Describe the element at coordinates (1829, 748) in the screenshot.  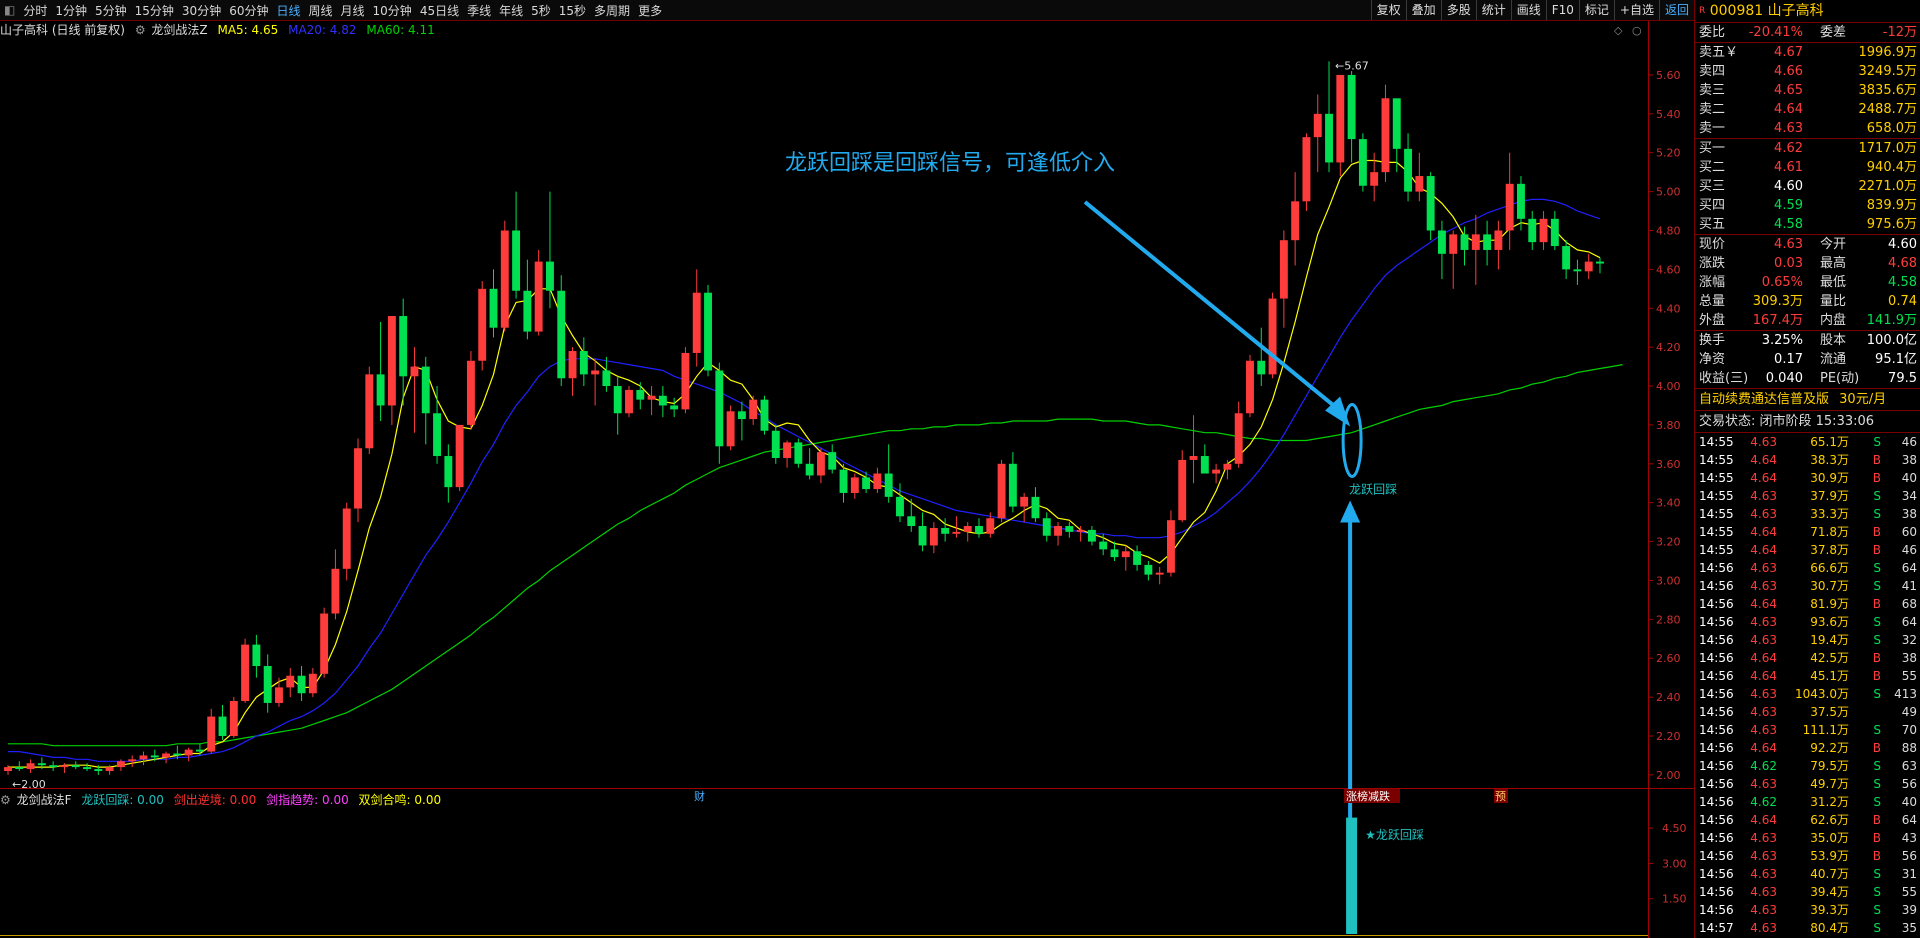
I see `tick-volume: 92.2万` at that location.